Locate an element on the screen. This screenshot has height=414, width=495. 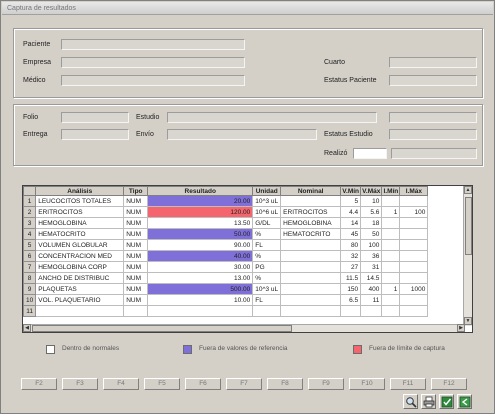
row-number: 4 is located at coordinates (30, 234).